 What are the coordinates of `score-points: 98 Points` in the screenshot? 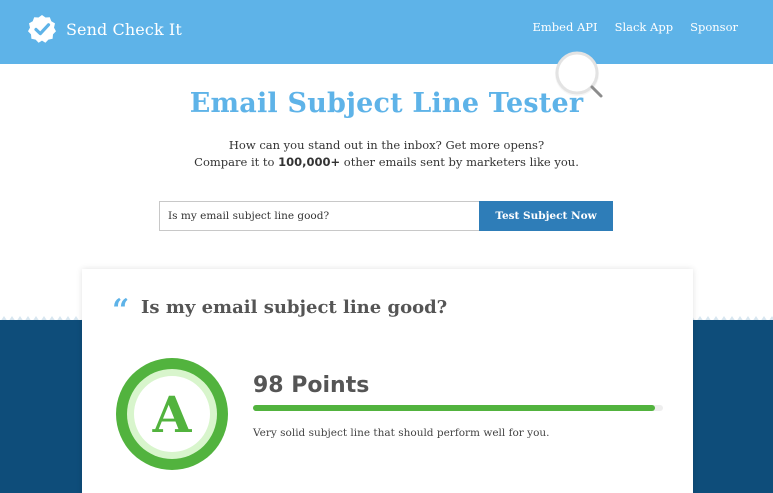 It's located at (311, 385).